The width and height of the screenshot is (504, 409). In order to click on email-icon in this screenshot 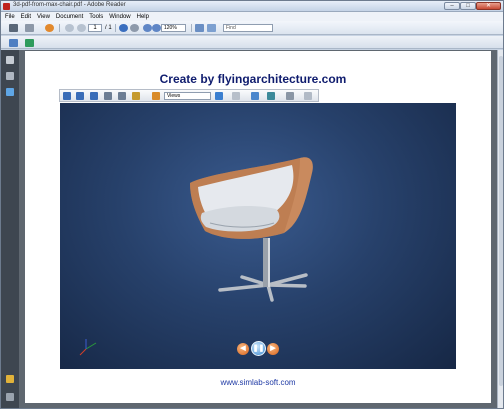, I will do `click(29, 28)`.